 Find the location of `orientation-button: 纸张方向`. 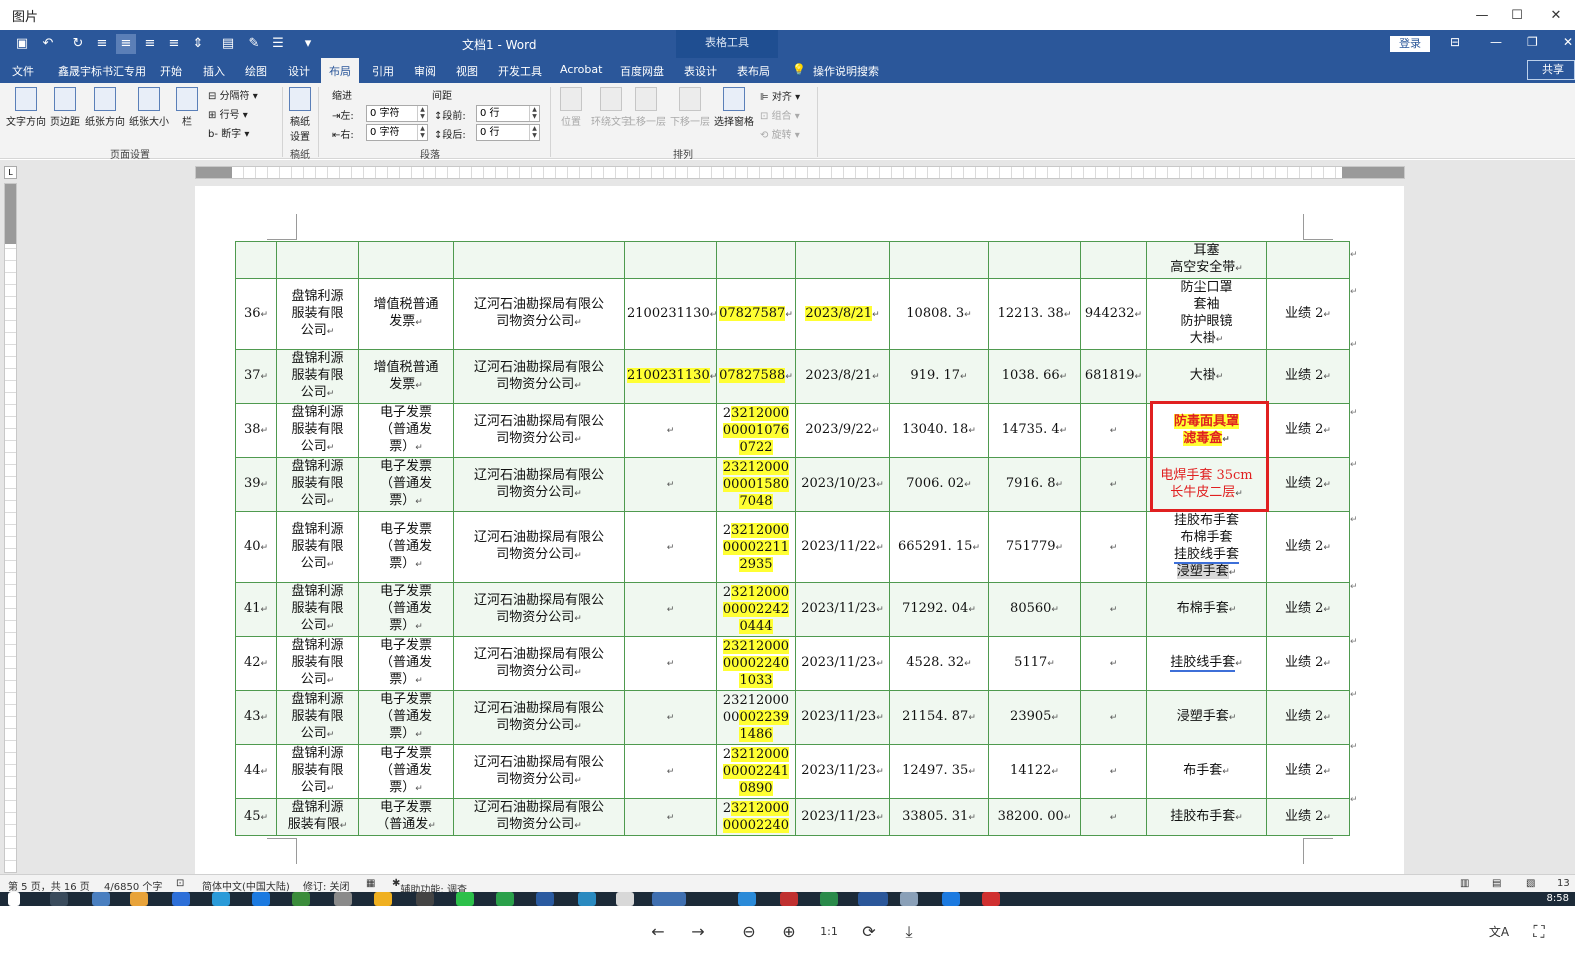

orientation-button: 纸张方向 is located at coordinates (105, 107).